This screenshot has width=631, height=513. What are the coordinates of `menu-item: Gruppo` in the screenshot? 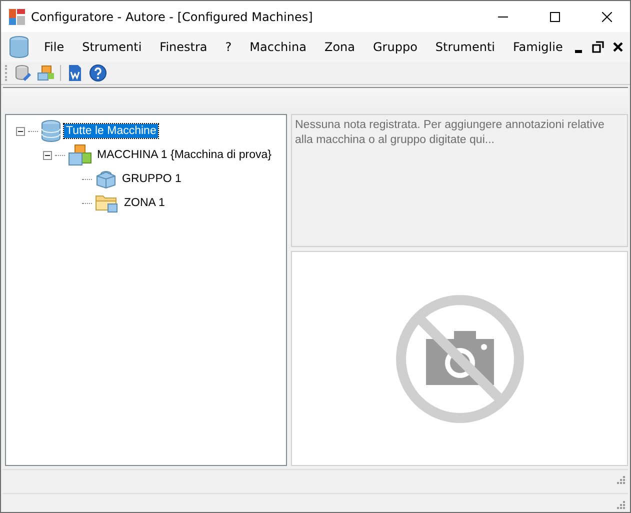 It's located at (395, 47).